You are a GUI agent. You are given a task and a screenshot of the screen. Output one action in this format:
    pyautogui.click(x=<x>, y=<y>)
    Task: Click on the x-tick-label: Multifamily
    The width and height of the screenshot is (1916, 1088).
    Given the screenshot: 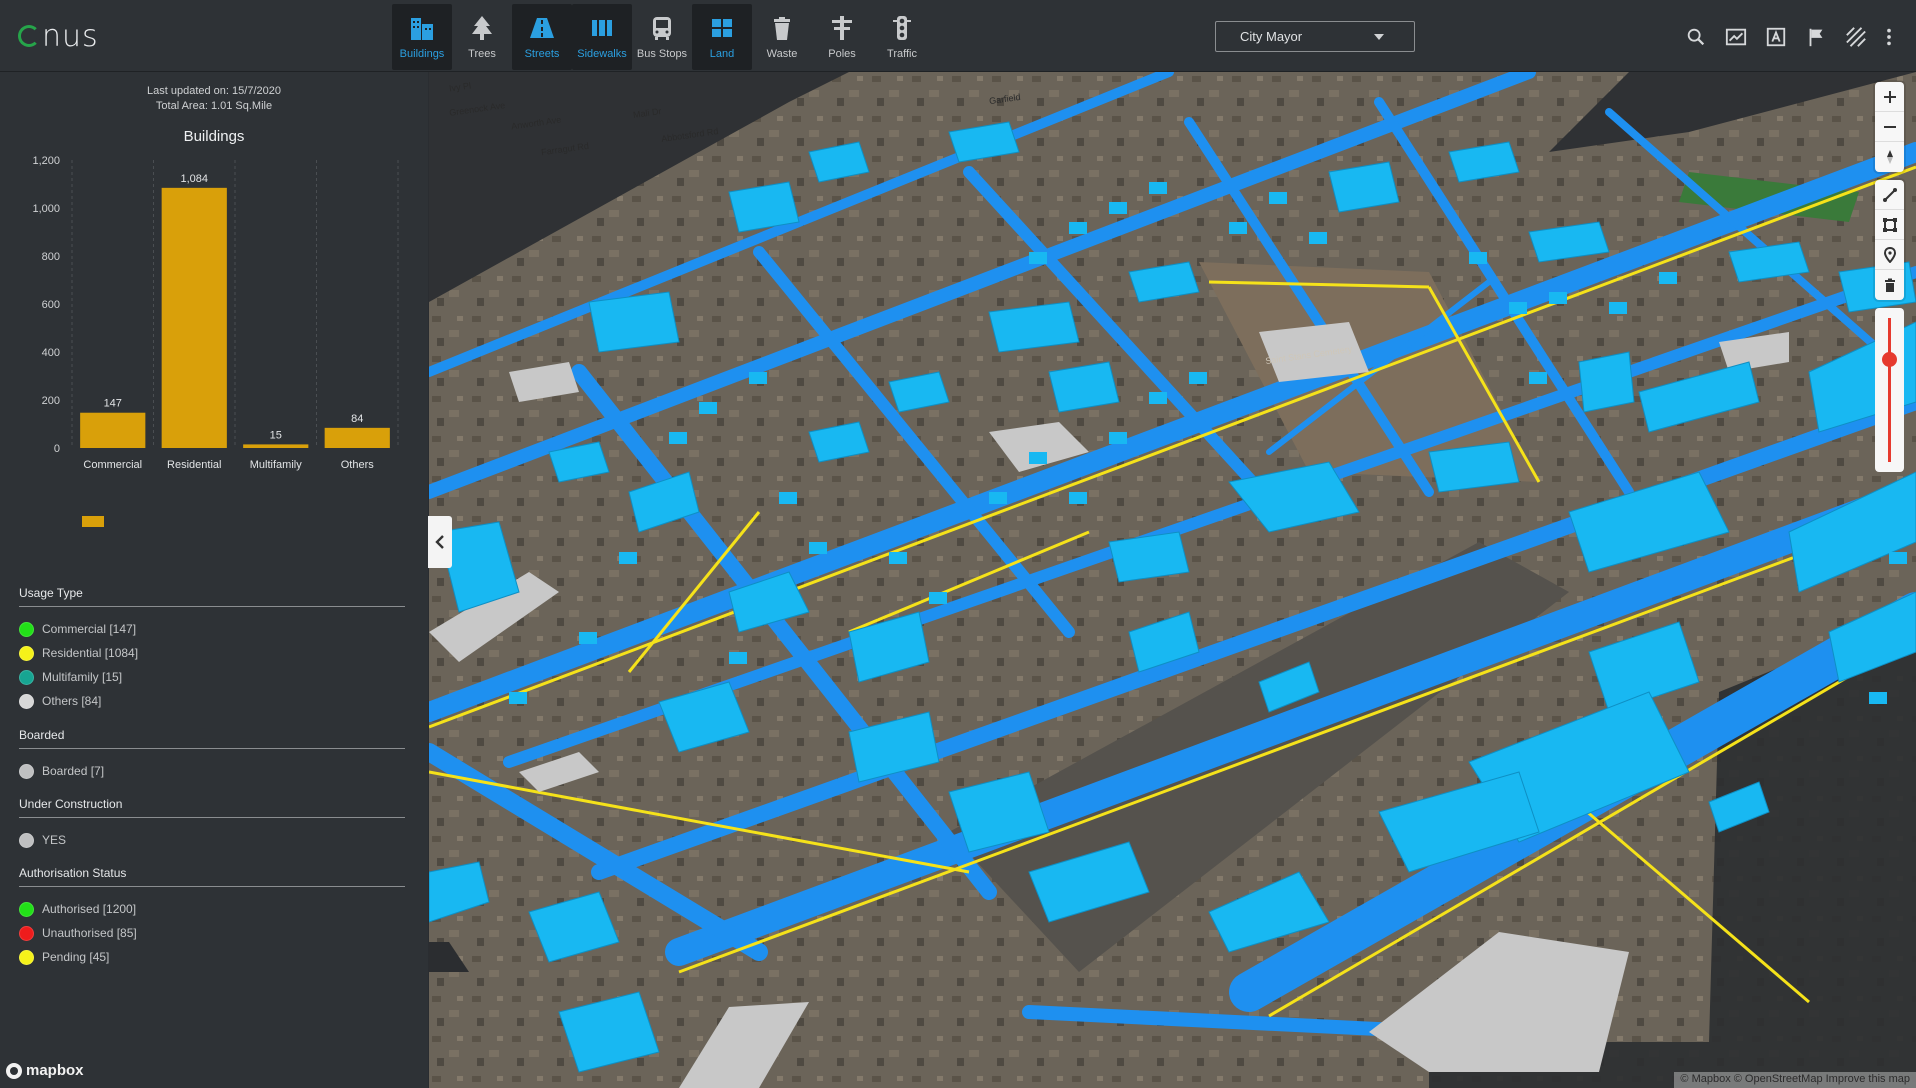 What is the action you would take?
    pyautogui.click(x=276, y=465)
    